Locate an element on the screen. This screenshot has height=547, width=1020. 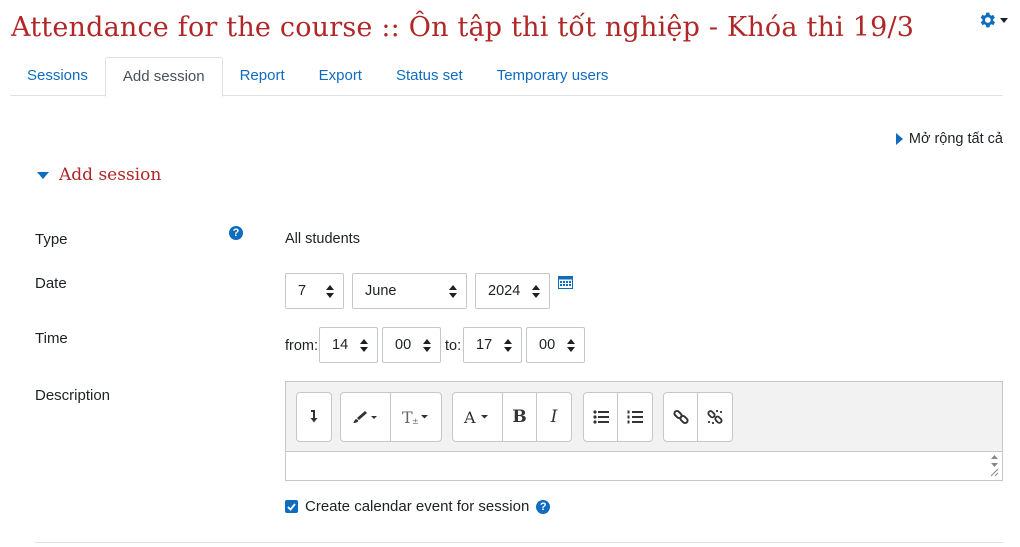
caret-right-icon is located at coordinates (899, 139).